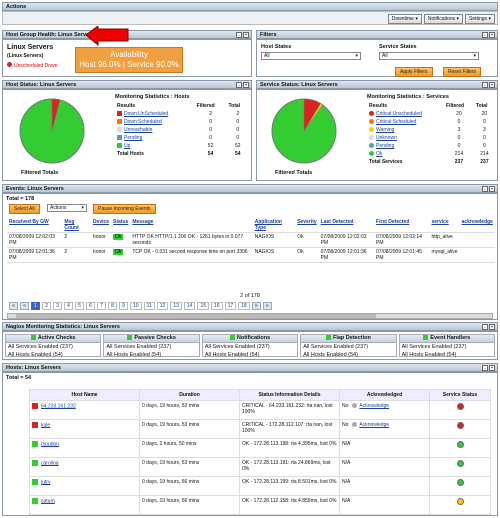  What do you see at coordinates (267, 306) in the screenshot?
I see `last-page-icon: »` at bounding box center [267, 306].